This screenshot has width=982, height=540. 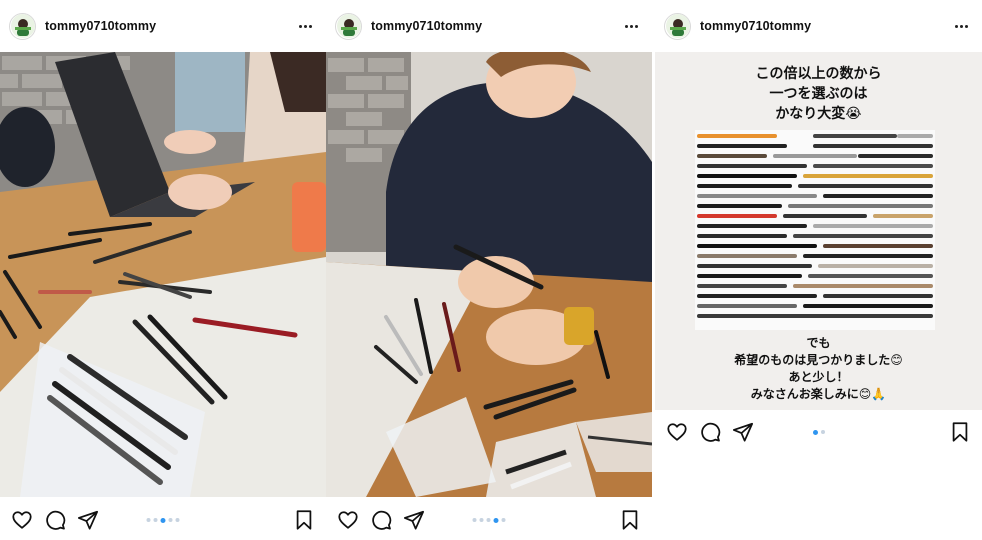 What do you see at coordinates (818, 343) in the screenshot?
I see `caption-line: でも` at bounding box center [818, 343].